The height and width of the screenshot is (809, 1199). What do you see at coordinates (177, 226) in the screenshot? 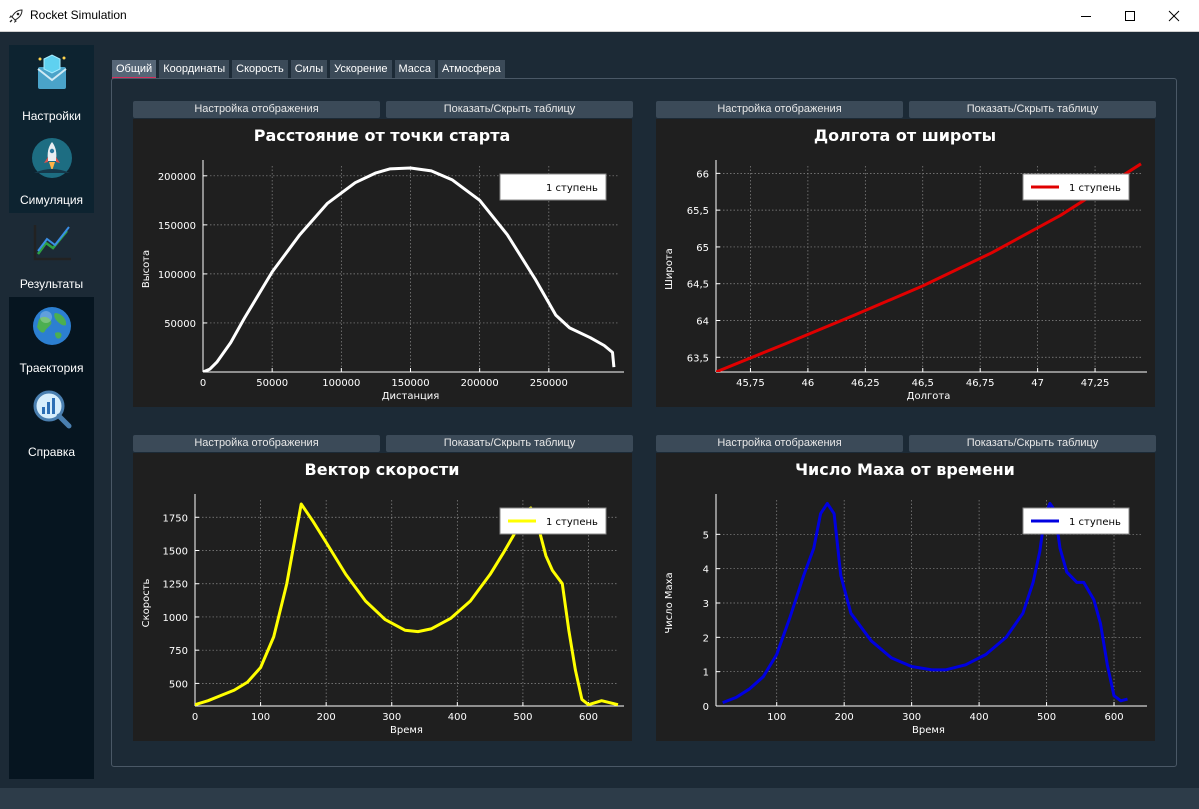
I see `y-tick-label: 150000` at bounding box center [177, 226].